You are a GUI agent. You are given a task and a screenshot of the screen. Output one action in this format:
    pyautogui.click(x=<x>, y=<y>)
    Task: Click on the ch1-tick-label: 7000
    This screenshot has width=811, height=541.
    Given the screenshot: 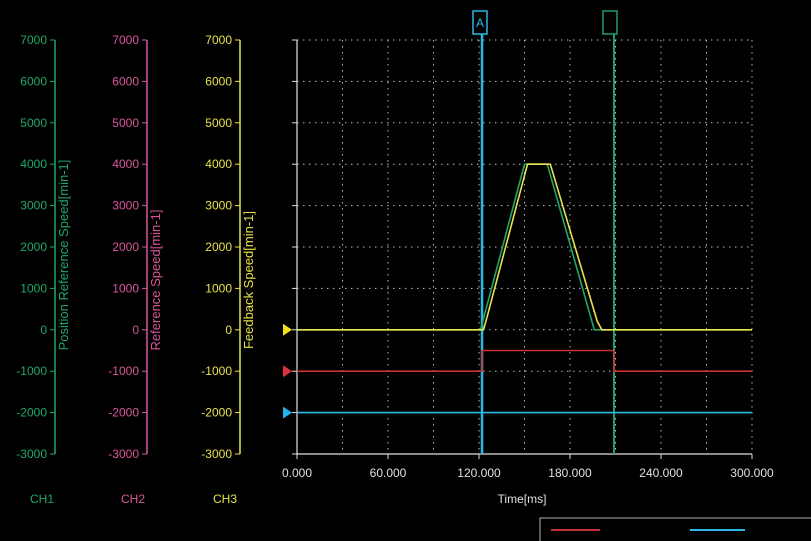 What is the action you would take?
    pyautogui.click(x=33, y=40)
    